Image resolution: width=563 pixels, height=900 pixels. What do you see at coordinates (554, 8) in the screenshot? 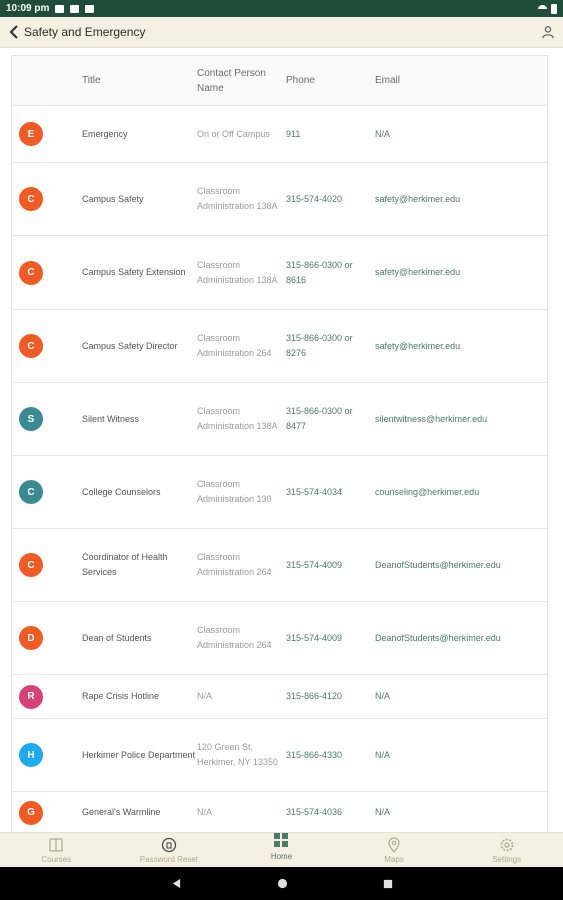
I see `battery-icon` at bounding box center [554, 8].